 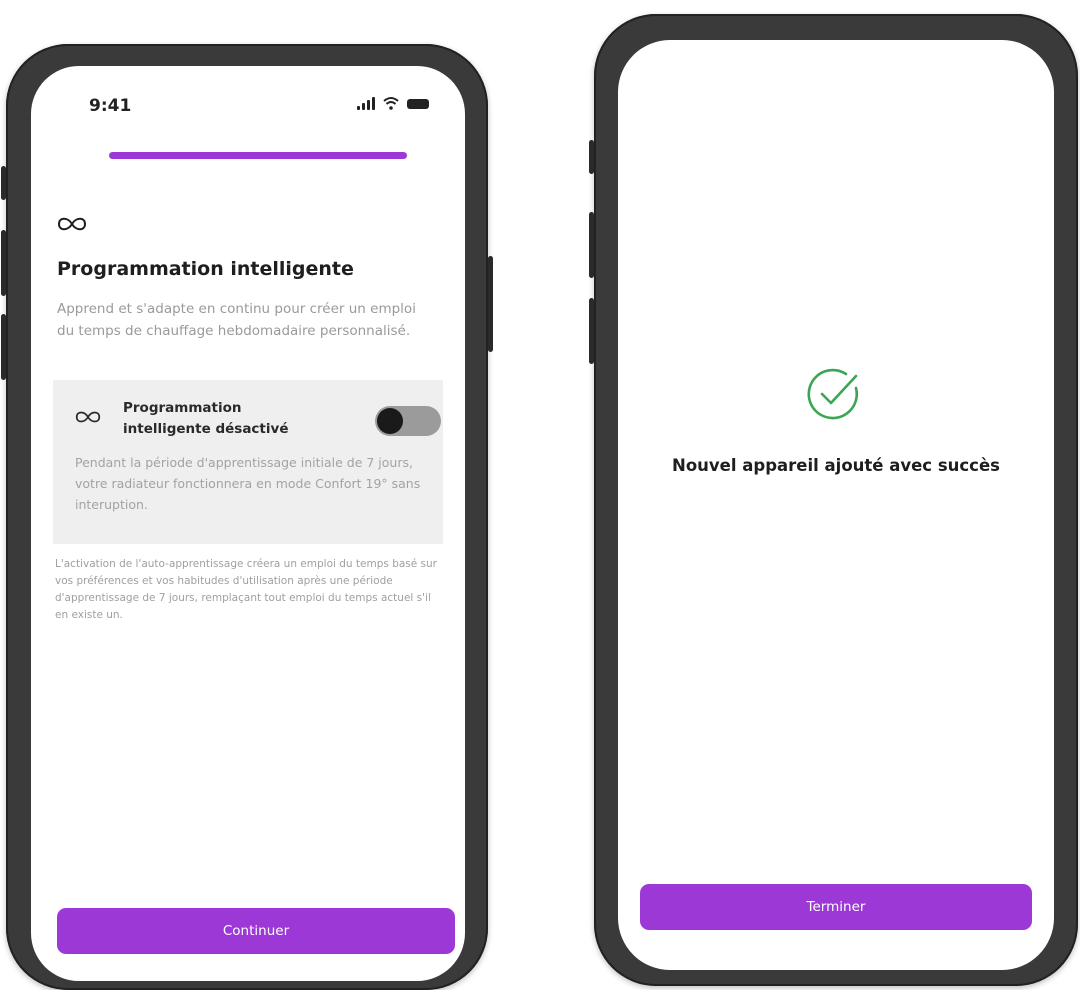 What do you see at coordinates (256, 931) in the screenshot?
I see `continue-button: Continuer` at bounding box center [256, 931].